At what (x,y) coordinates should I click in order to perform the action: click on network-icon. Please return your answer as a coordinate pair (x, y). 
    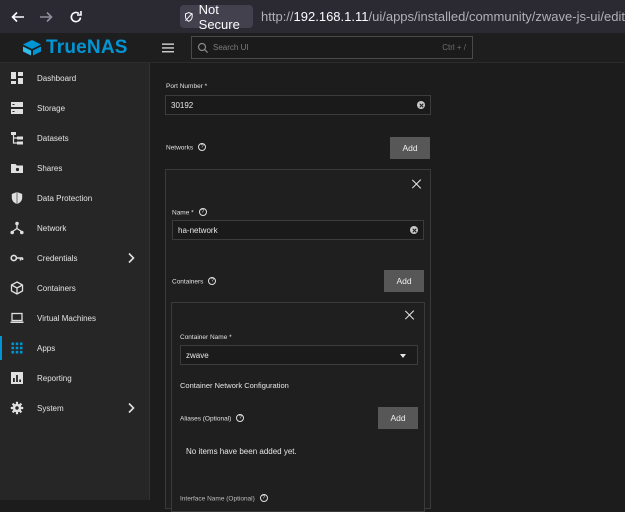
    Looking at the image, I should click on (17, 228).